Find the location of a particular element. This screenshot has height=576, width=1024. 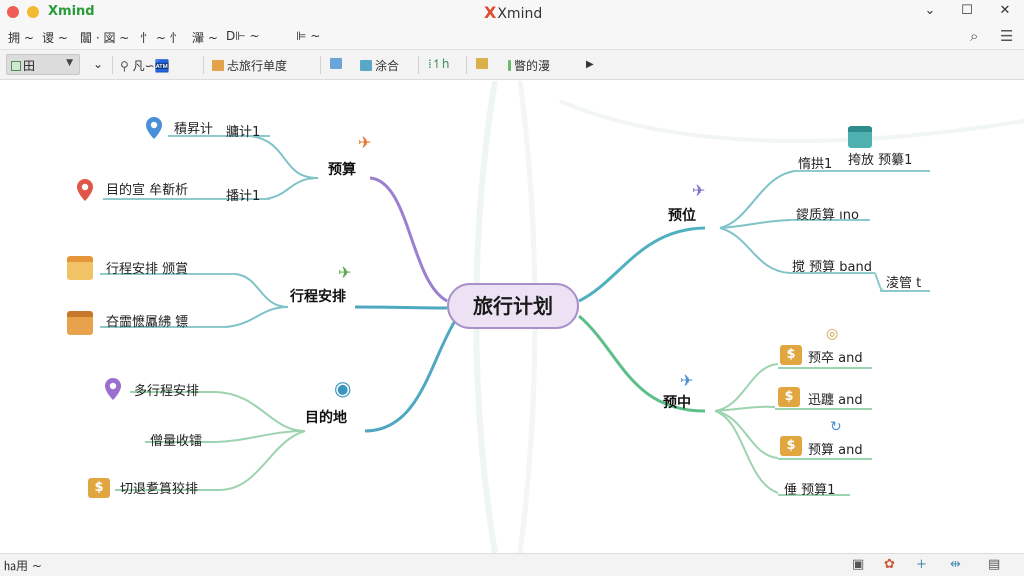

dropdown-icon: ⌄ is located at coordinates (98, 64).